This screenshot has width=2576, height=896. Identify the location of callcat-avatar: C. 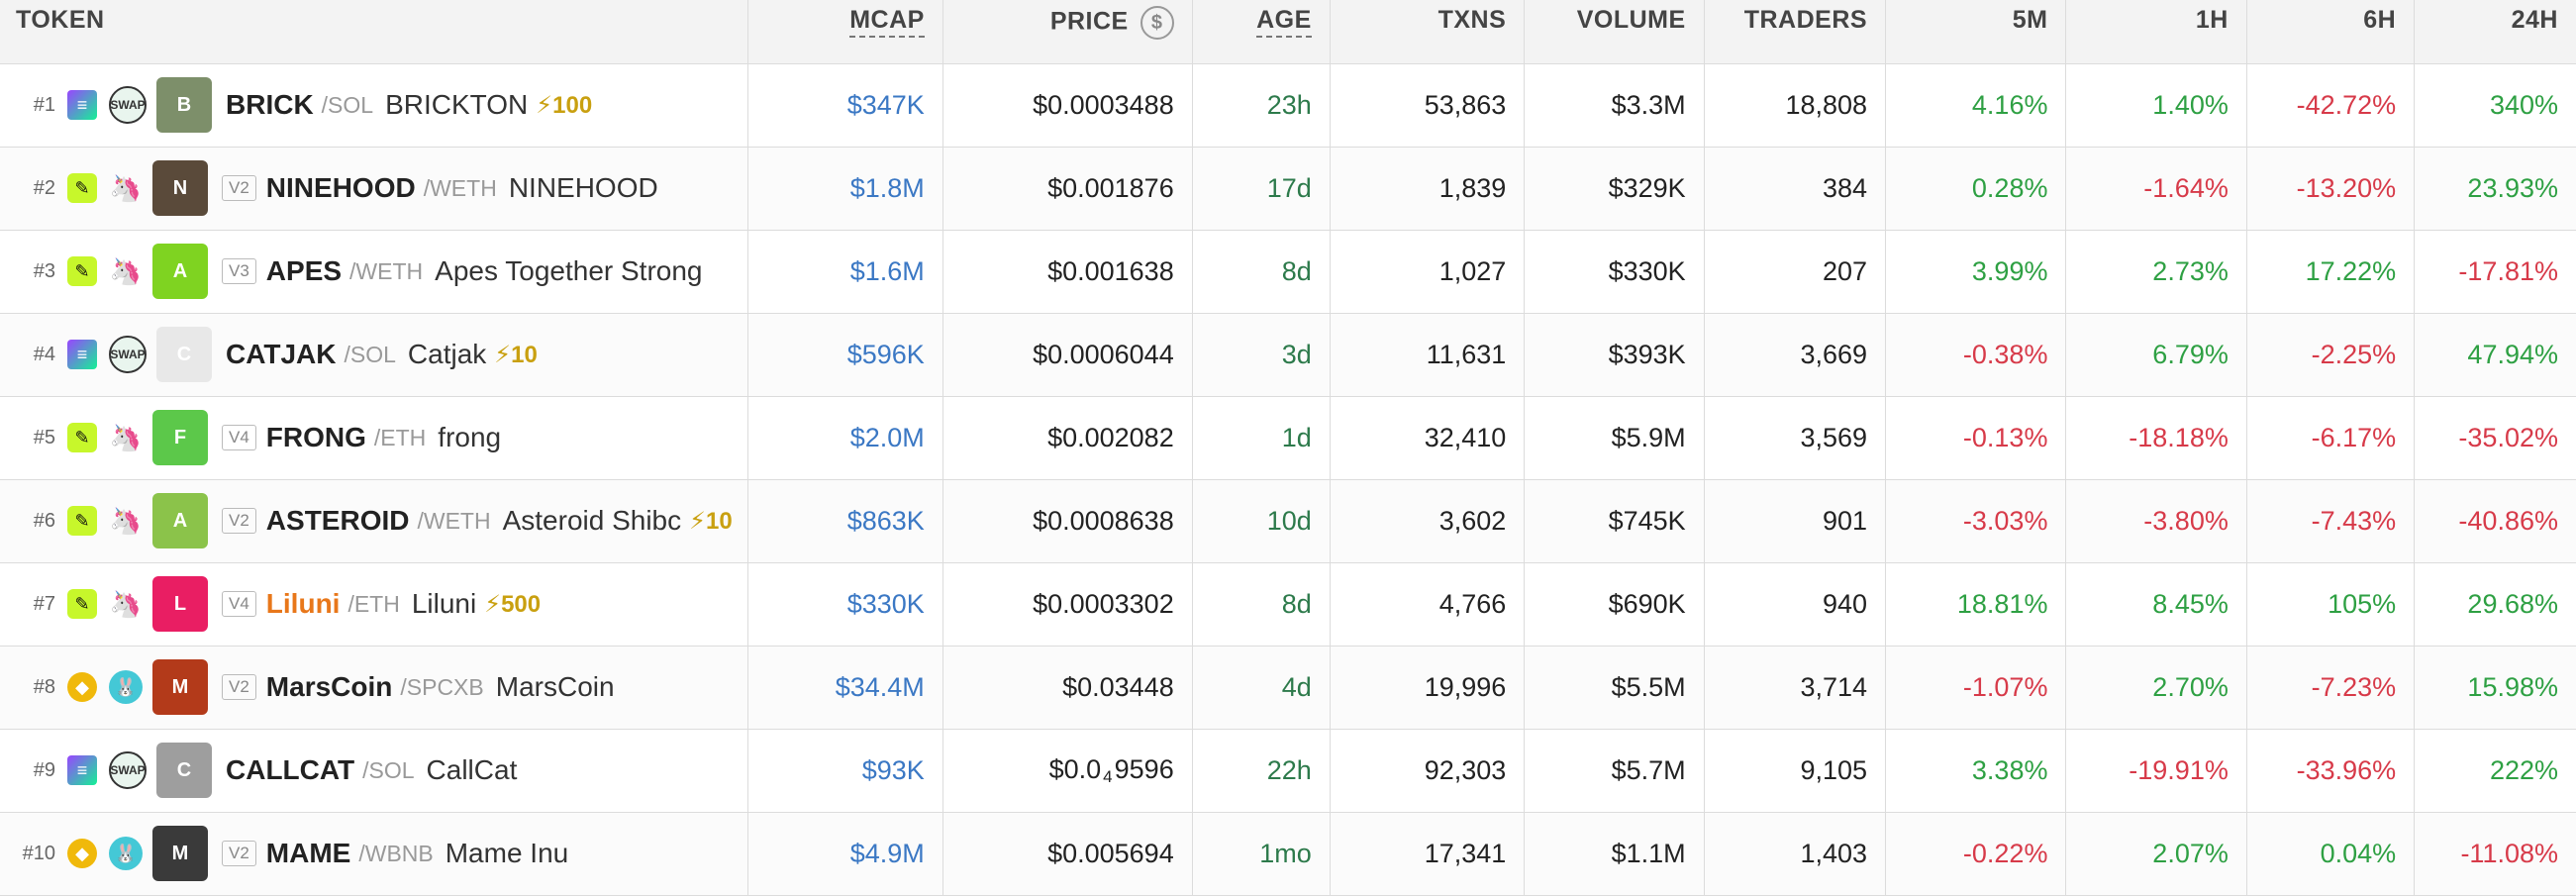
(184, 770).